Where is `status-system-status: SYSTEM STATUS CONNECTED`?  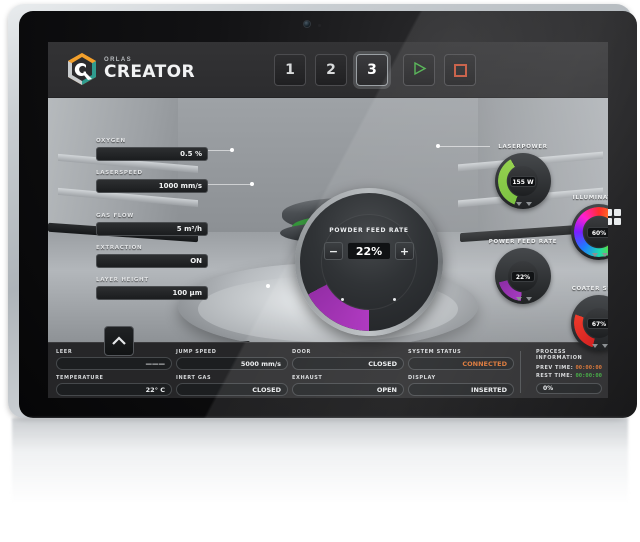
status-system-status: SYSTEM STATUS CONNECTED is located at coordinates (461, 359).